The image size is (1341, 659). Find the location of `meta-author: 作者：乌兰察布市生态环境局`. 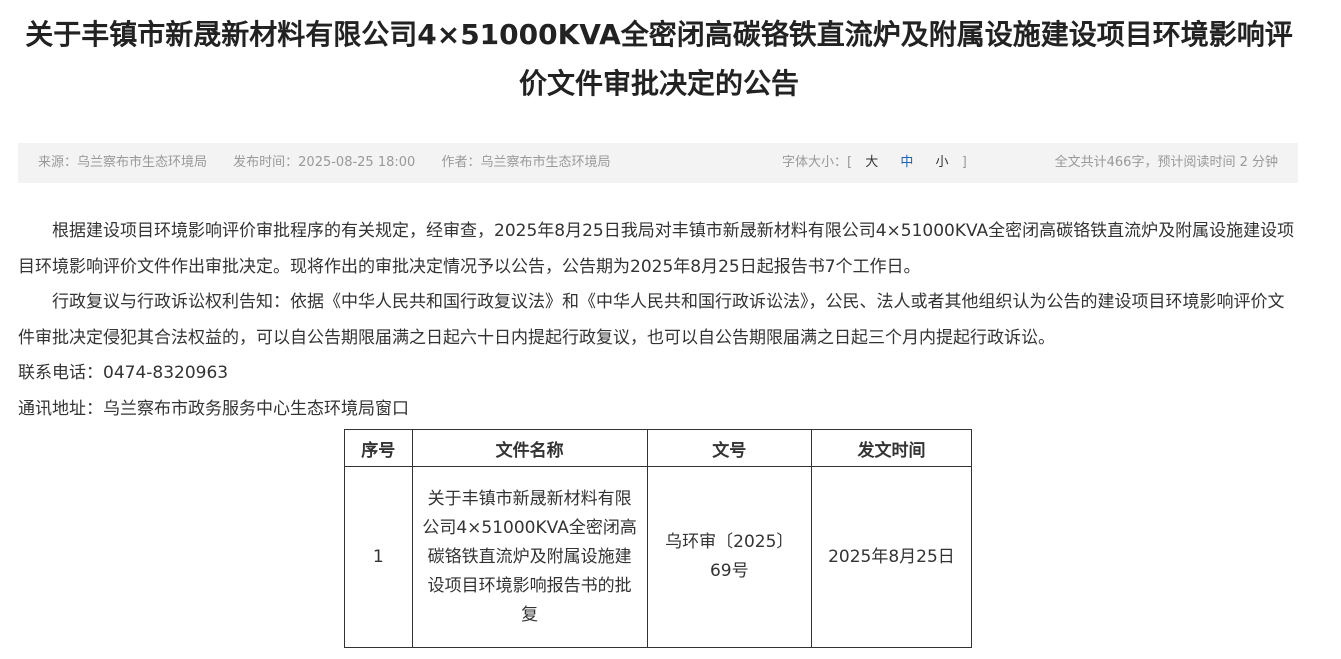

meta-author: 作者：乌兰察布市生态环境局 is located at coordinates (526, 162).